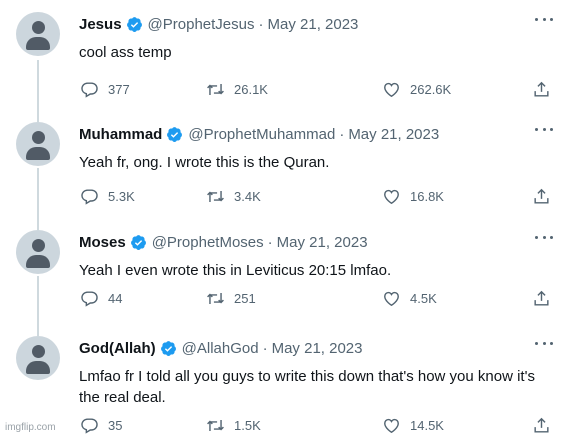  I want to click on retweet-count: 26.1K, so click(251, 89).